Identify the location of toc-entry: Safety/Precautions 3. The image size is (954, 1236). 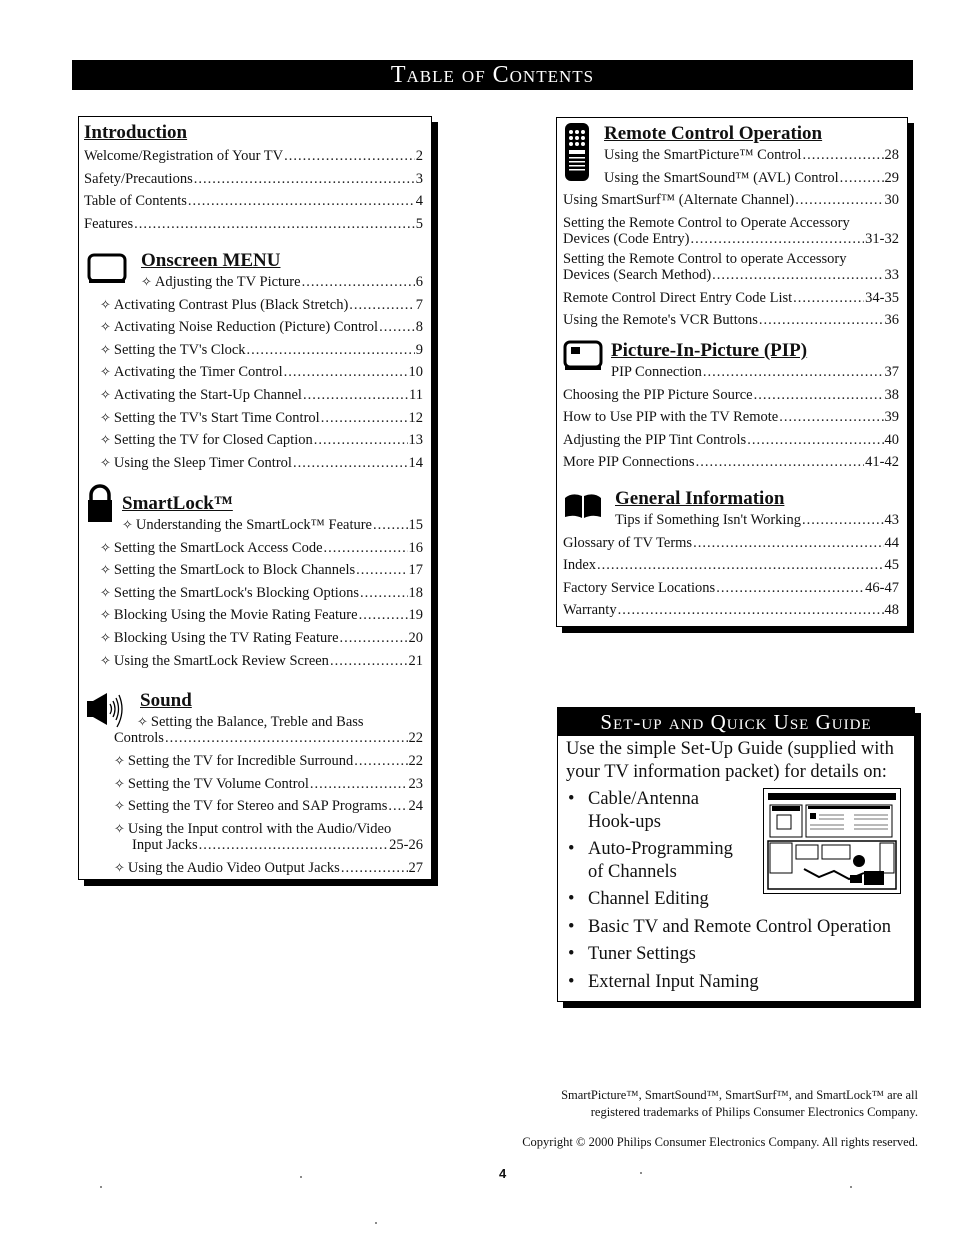
(253, 179).